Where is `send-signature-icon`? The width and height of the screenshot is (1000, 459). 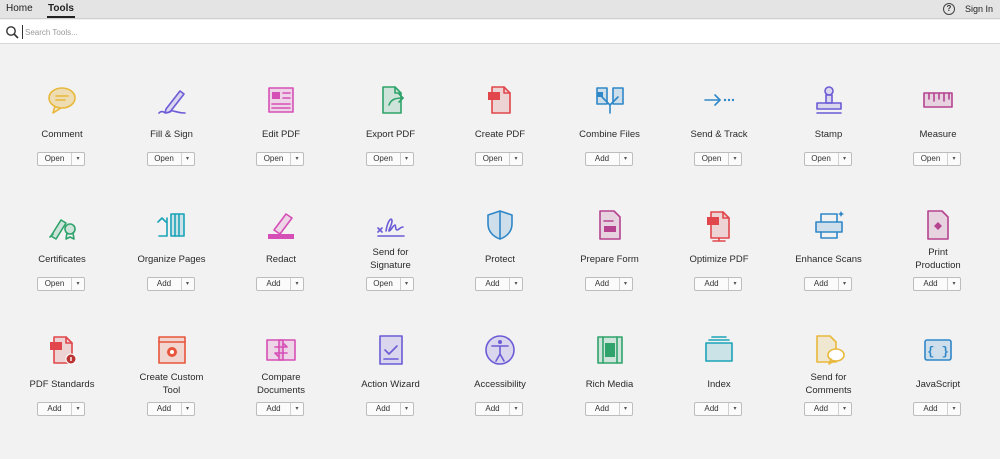 send-signature-icon is located at coordinates (391, 225).